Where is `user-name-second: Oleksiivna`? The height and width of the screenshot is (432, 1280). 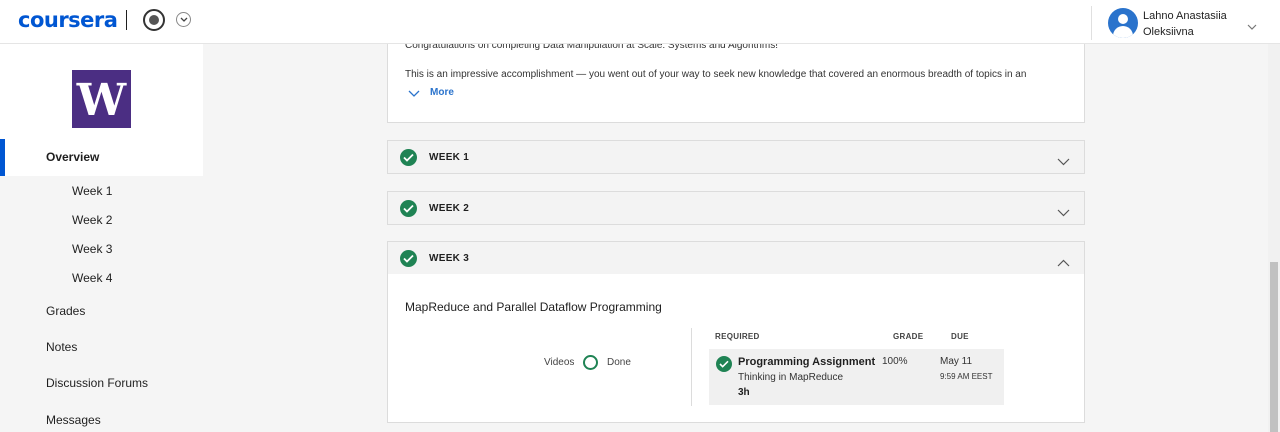 user-name-second: Oleksiivna is located at coordinates (1168, 32).